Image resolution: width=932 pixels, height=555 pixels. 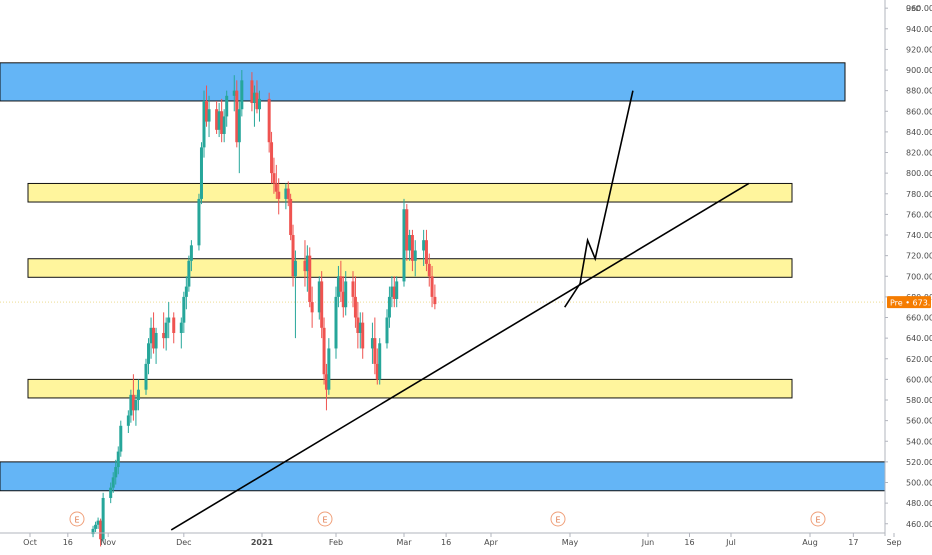 I want to click on y-tick-label: 800.00, so click(x=919, y=173).